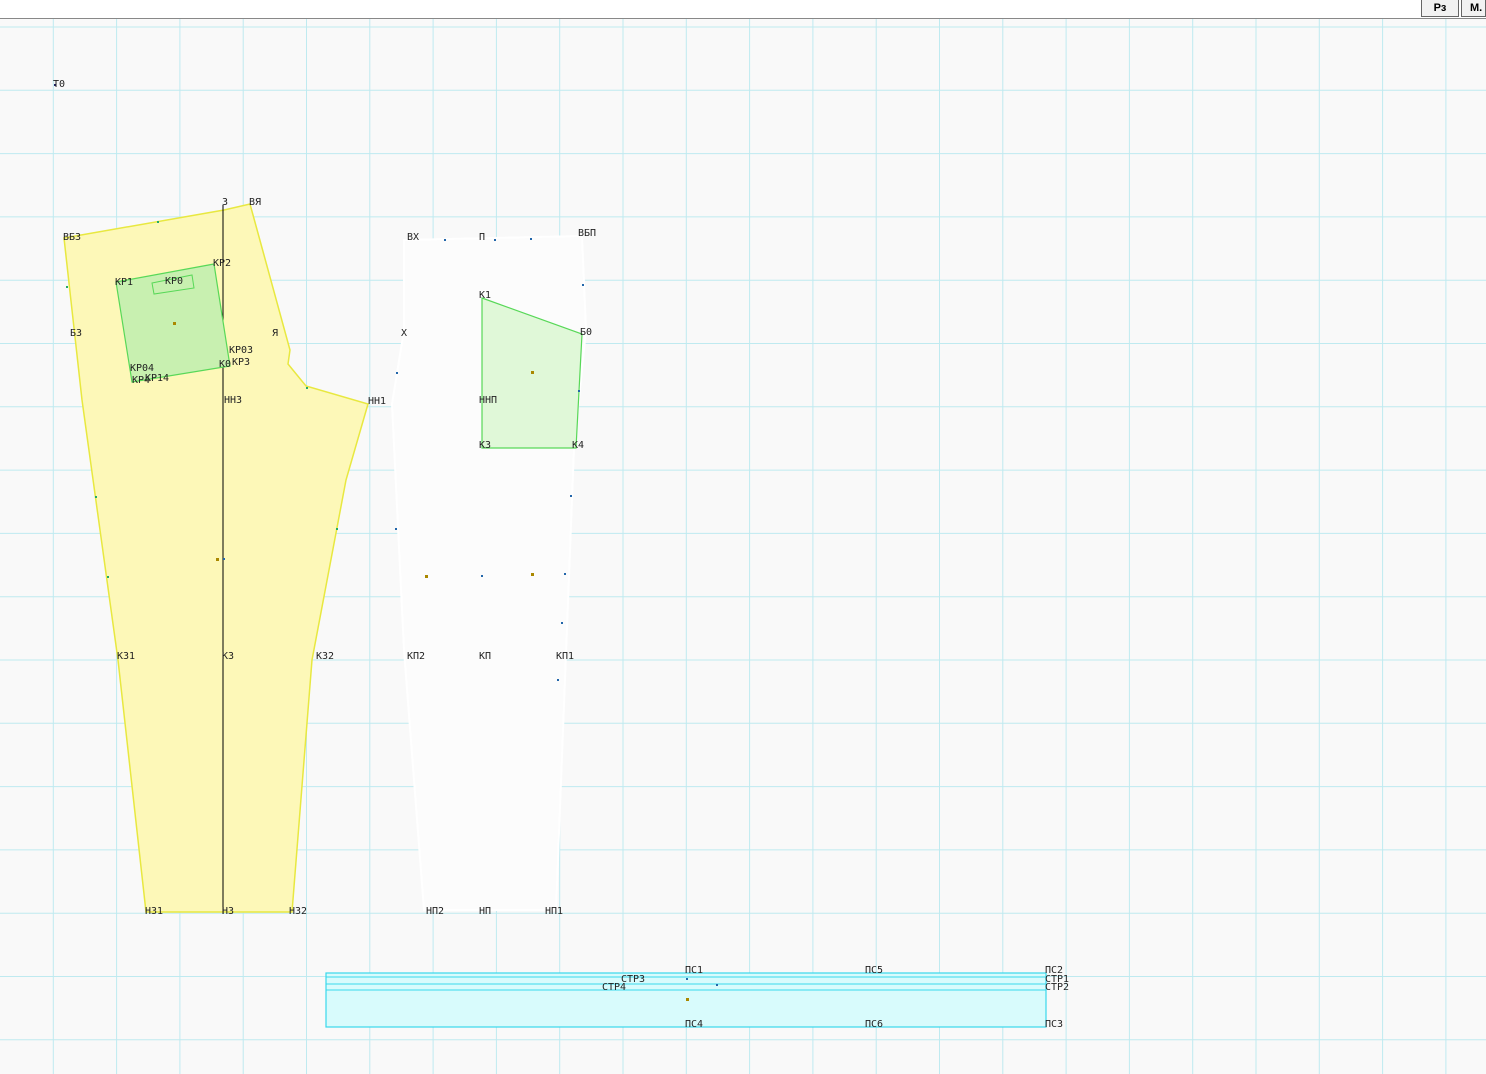 The height and width of the screenshot is (1074, 1486). I want to click on point-label-z: З, so click(225, 202).